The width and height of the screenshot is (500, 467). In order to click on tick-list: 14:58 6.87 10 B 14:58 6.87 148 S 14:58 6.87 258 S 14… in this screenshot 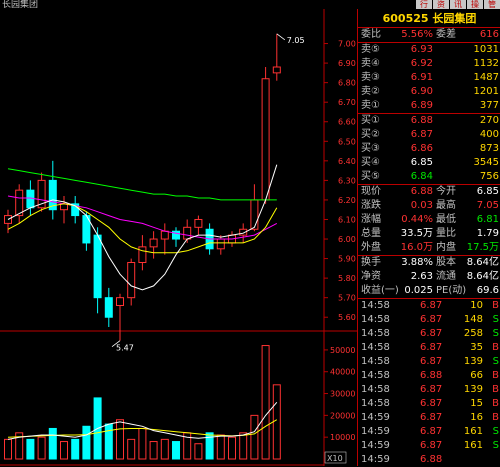, I will do `click(429, 382)`.